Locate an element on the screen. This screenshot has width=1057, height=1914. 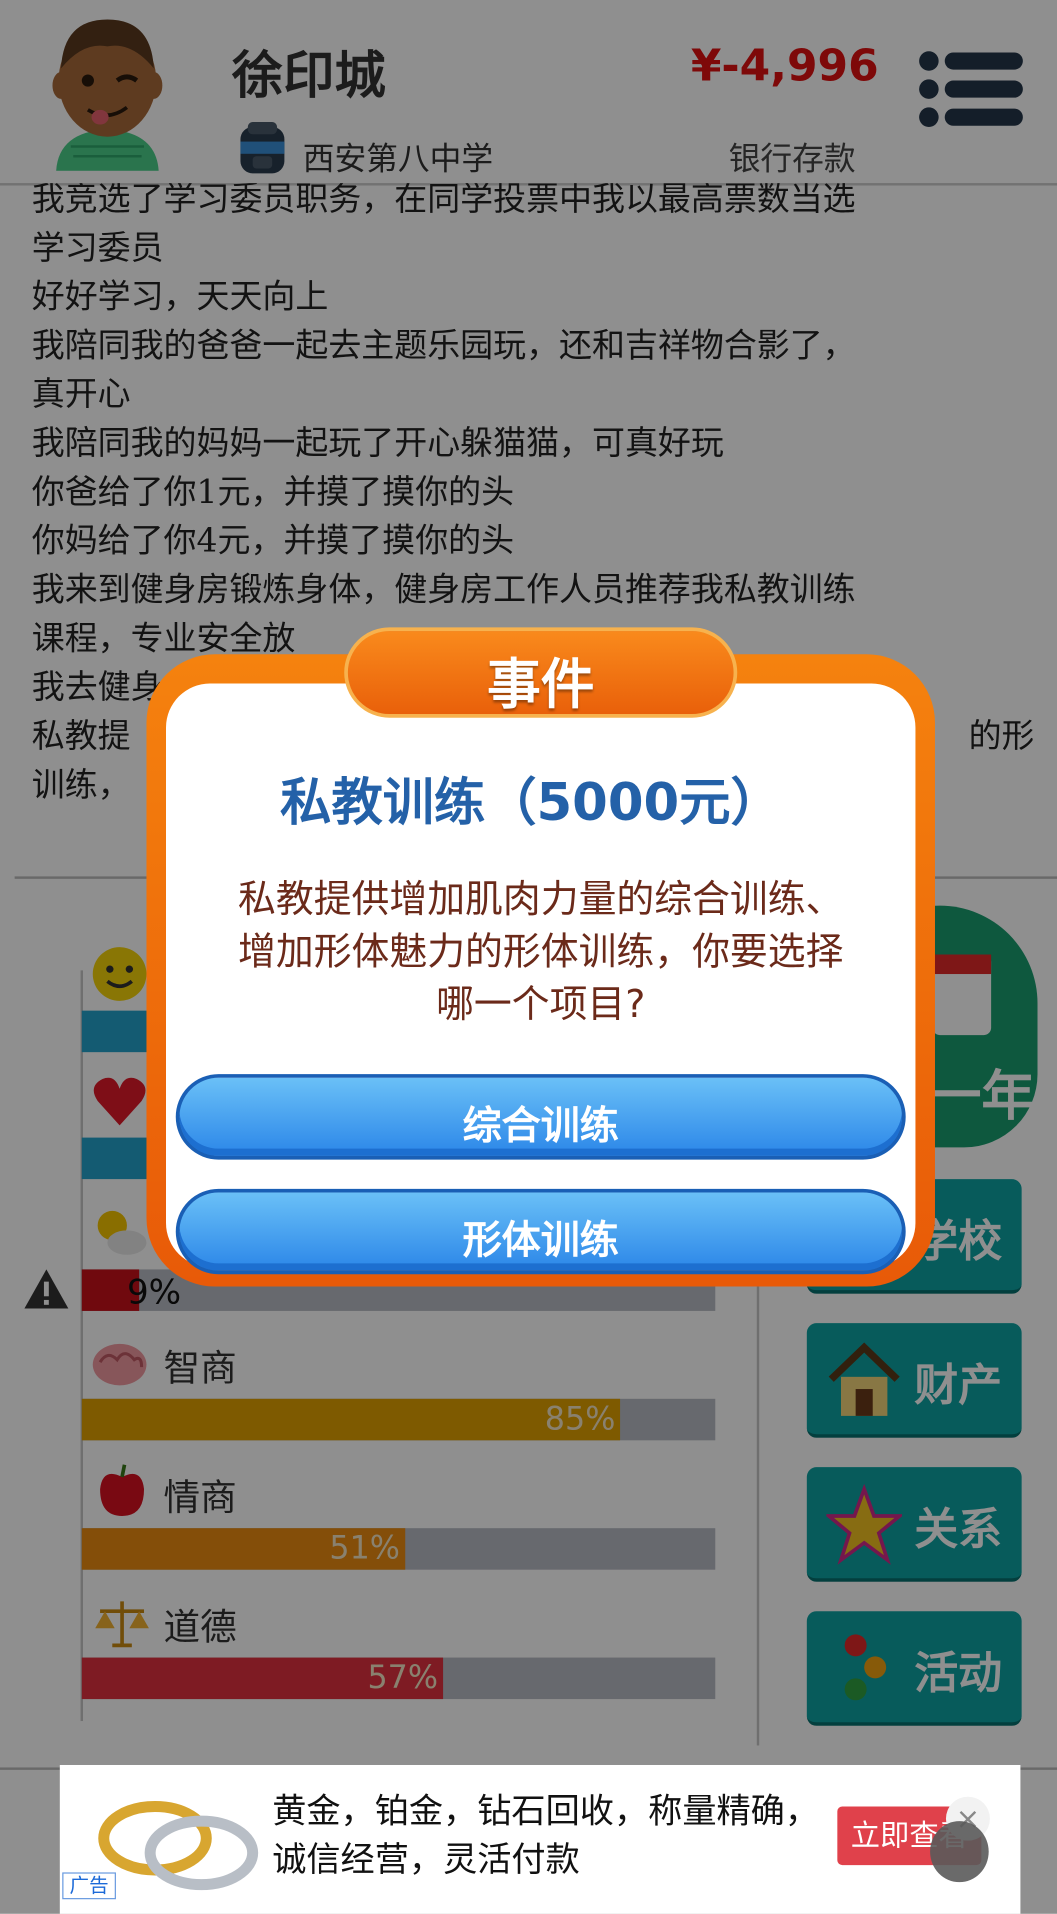
event-name: 私教训练（5000元） is located at coordinates (531, 802).